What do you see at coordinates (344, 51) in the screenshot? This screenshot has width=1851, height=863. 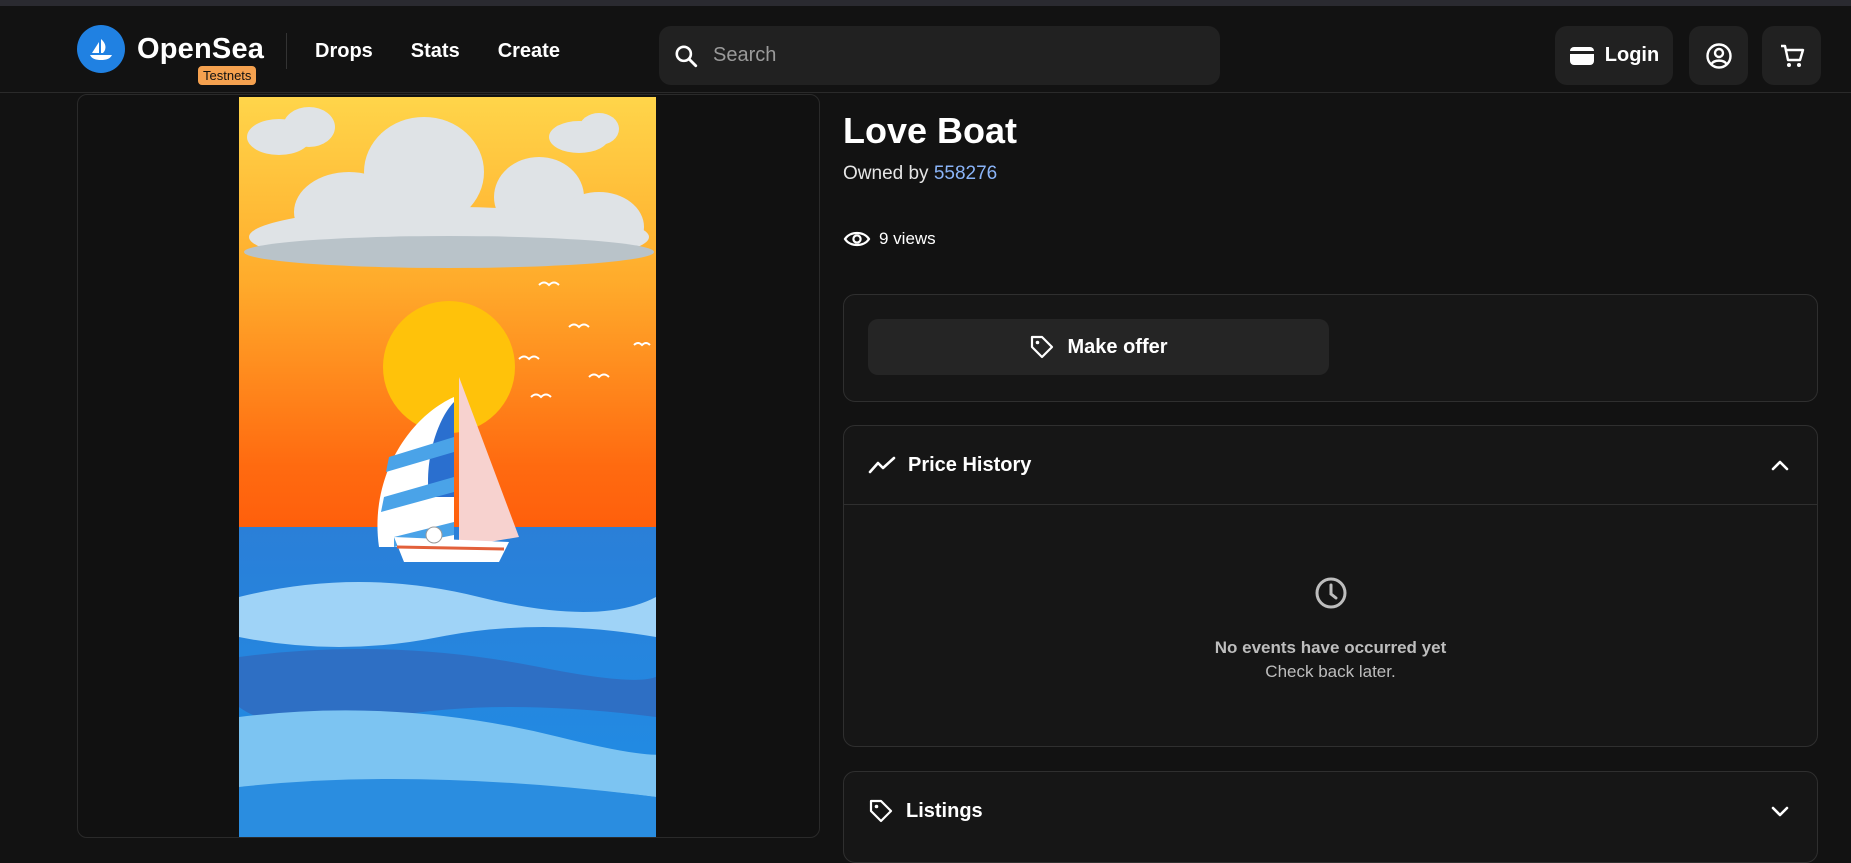 I see `nav-drops: Drops` at bounding box center [344, 51].